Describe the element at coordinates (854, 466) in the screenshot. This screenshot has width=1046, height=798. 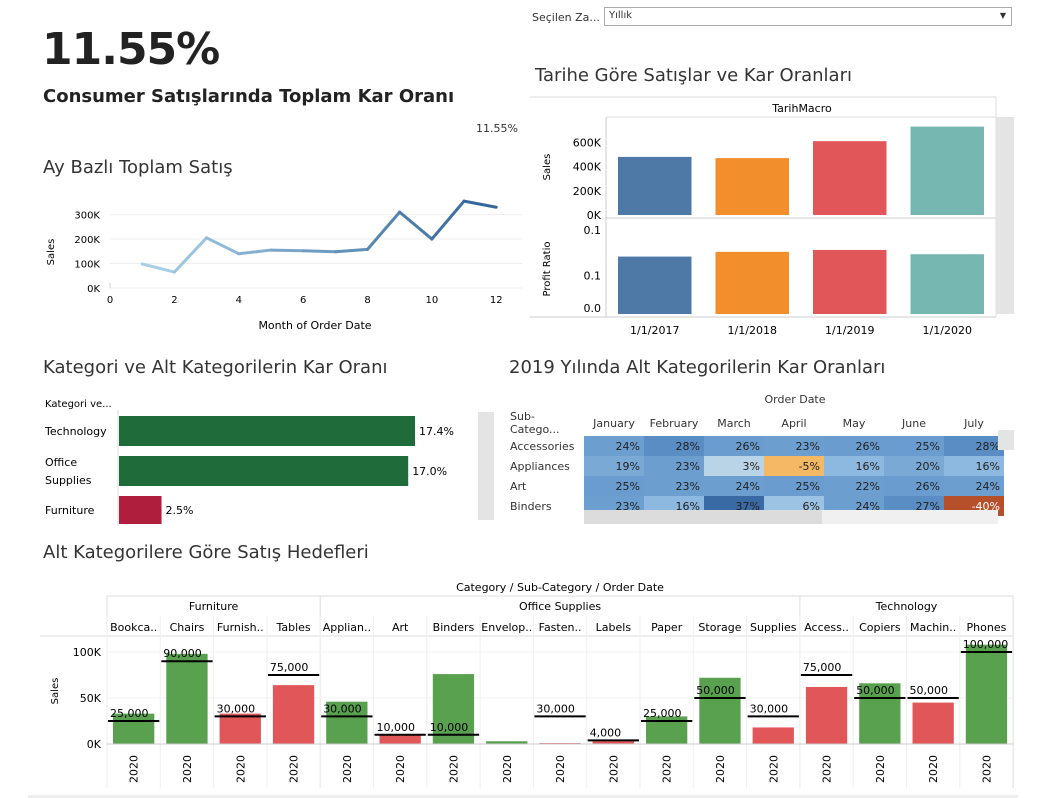
I see `heatmap-cell: 16%` at that location.